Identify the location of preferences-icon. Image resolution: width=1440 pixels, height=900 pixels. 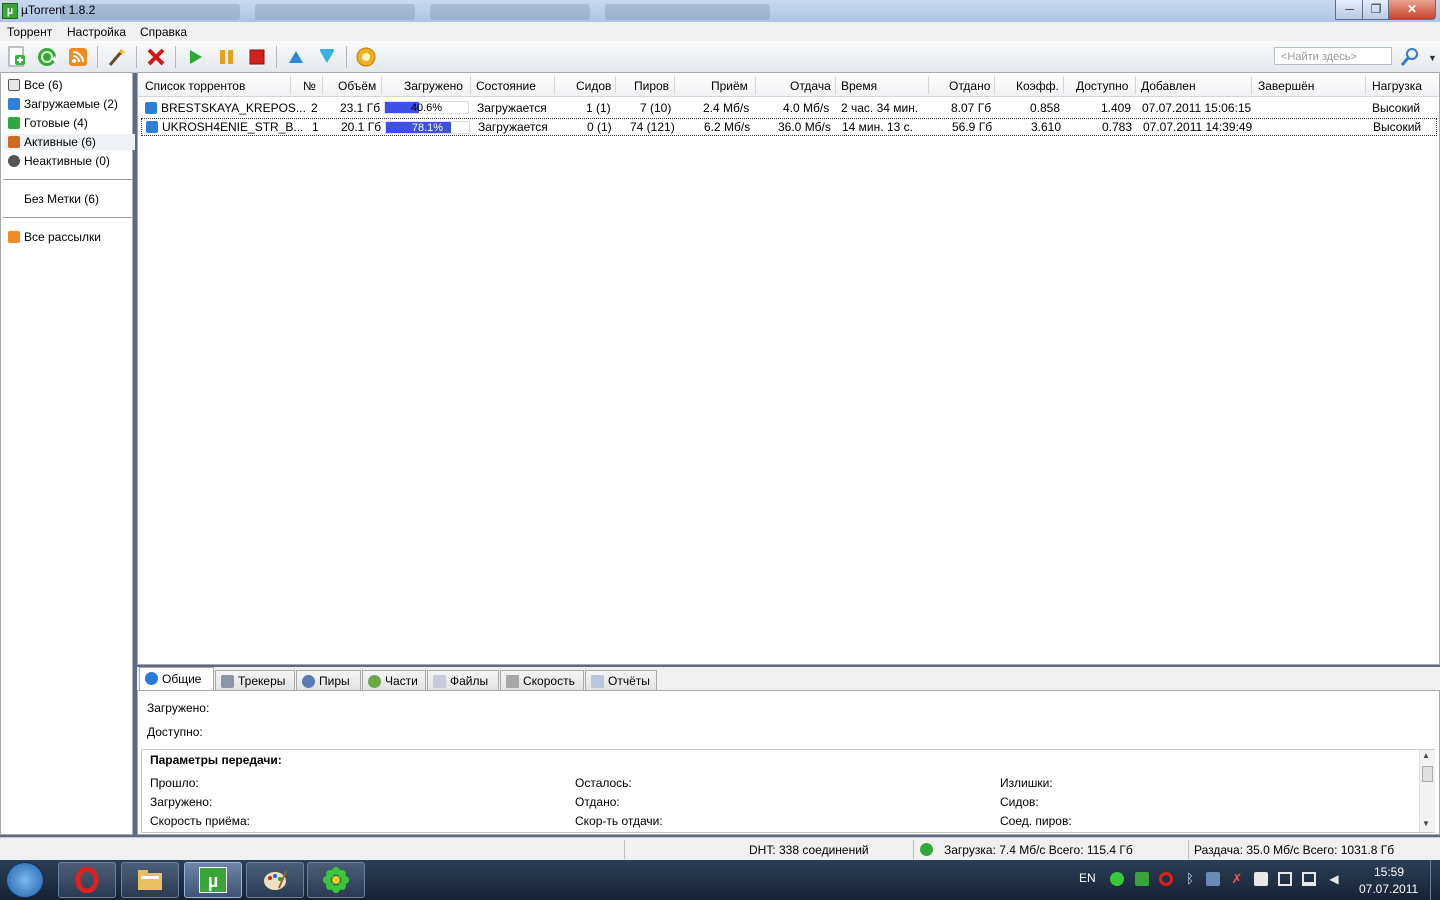
(366, 57).